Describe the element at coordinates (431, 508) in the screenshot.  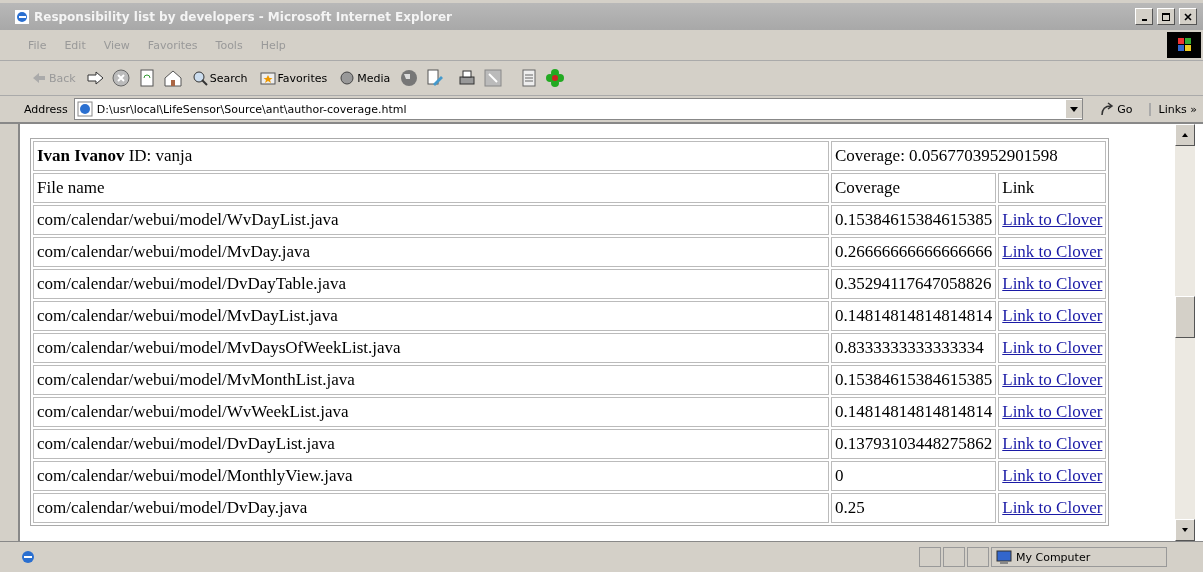
I see `table-cell: com/calendar/webui/model/DvDay.java` at that location.